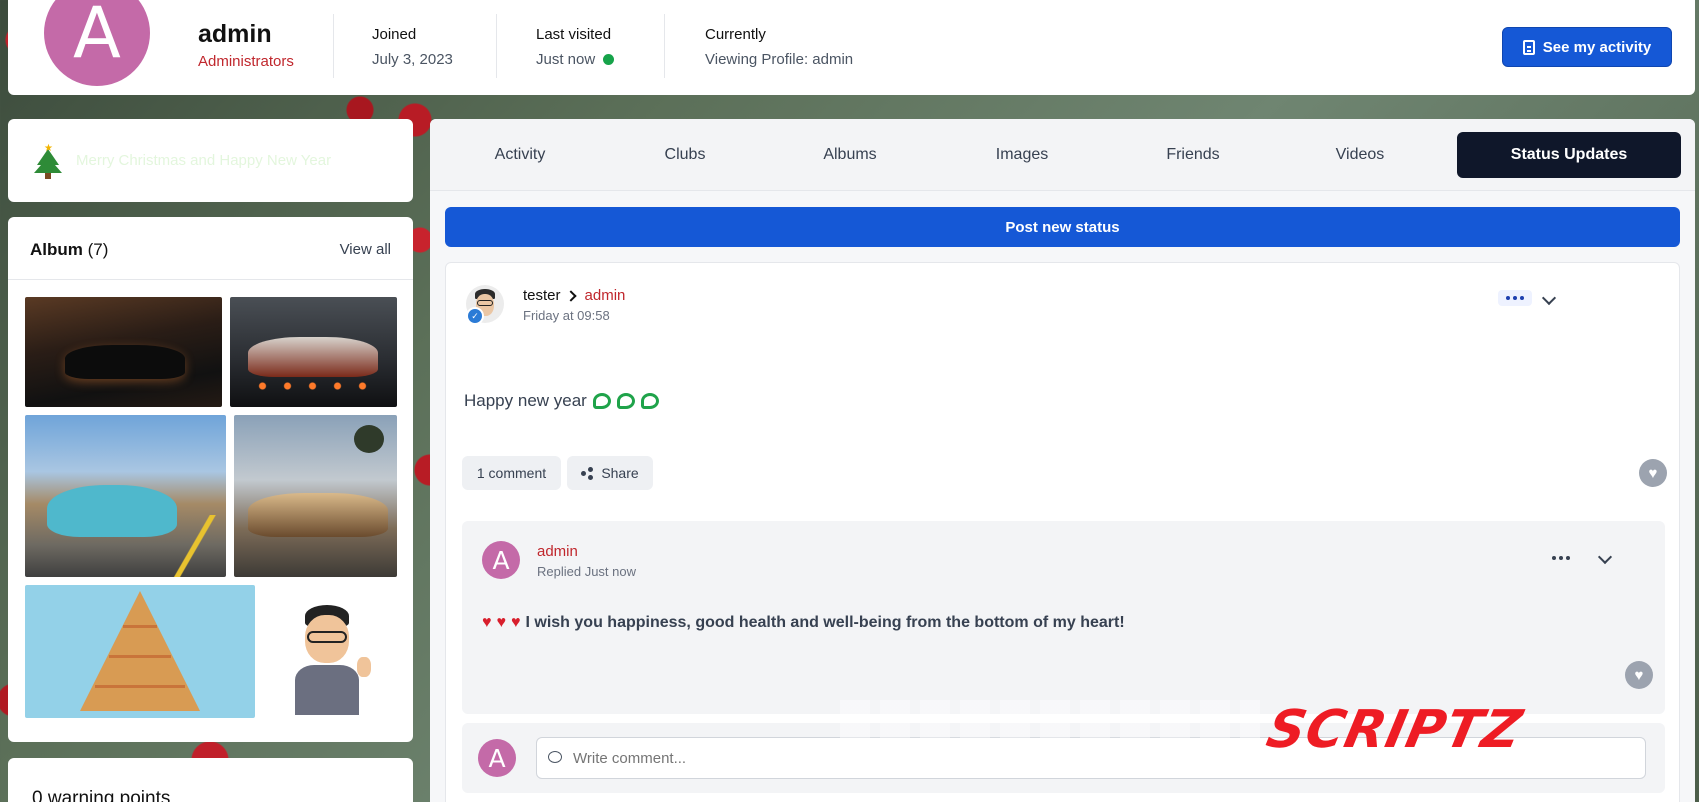 This screenshot has height=802, width=1699. What do you see at coordinates (394, 34) in the screenshot?
I see `joined-label: Joined` at bounding box center [394, 34].